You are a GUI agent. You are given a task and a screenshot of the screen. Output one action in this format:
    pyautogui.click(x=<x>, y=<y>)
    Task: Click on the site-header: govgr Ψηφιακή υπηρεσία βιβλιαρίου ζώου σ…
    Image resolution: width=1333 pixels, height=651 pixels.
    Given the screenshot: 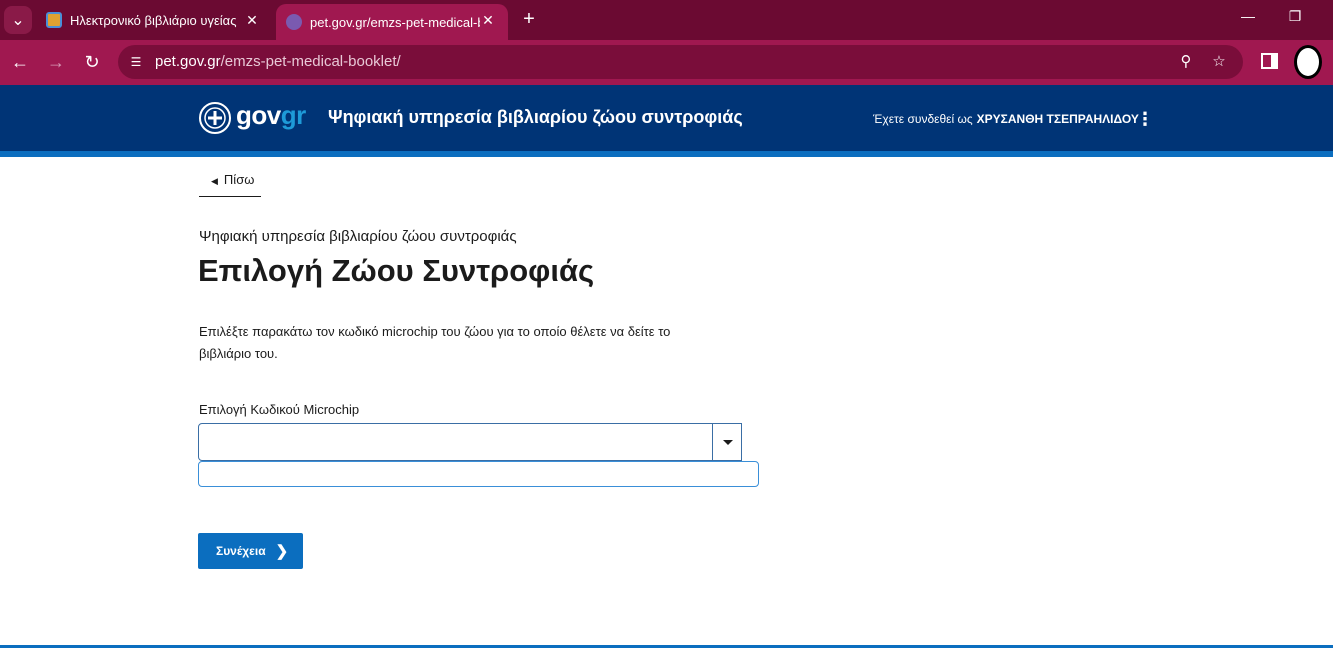 What is the action you would take?
    pyautogui.click(x=666, y=118)
    